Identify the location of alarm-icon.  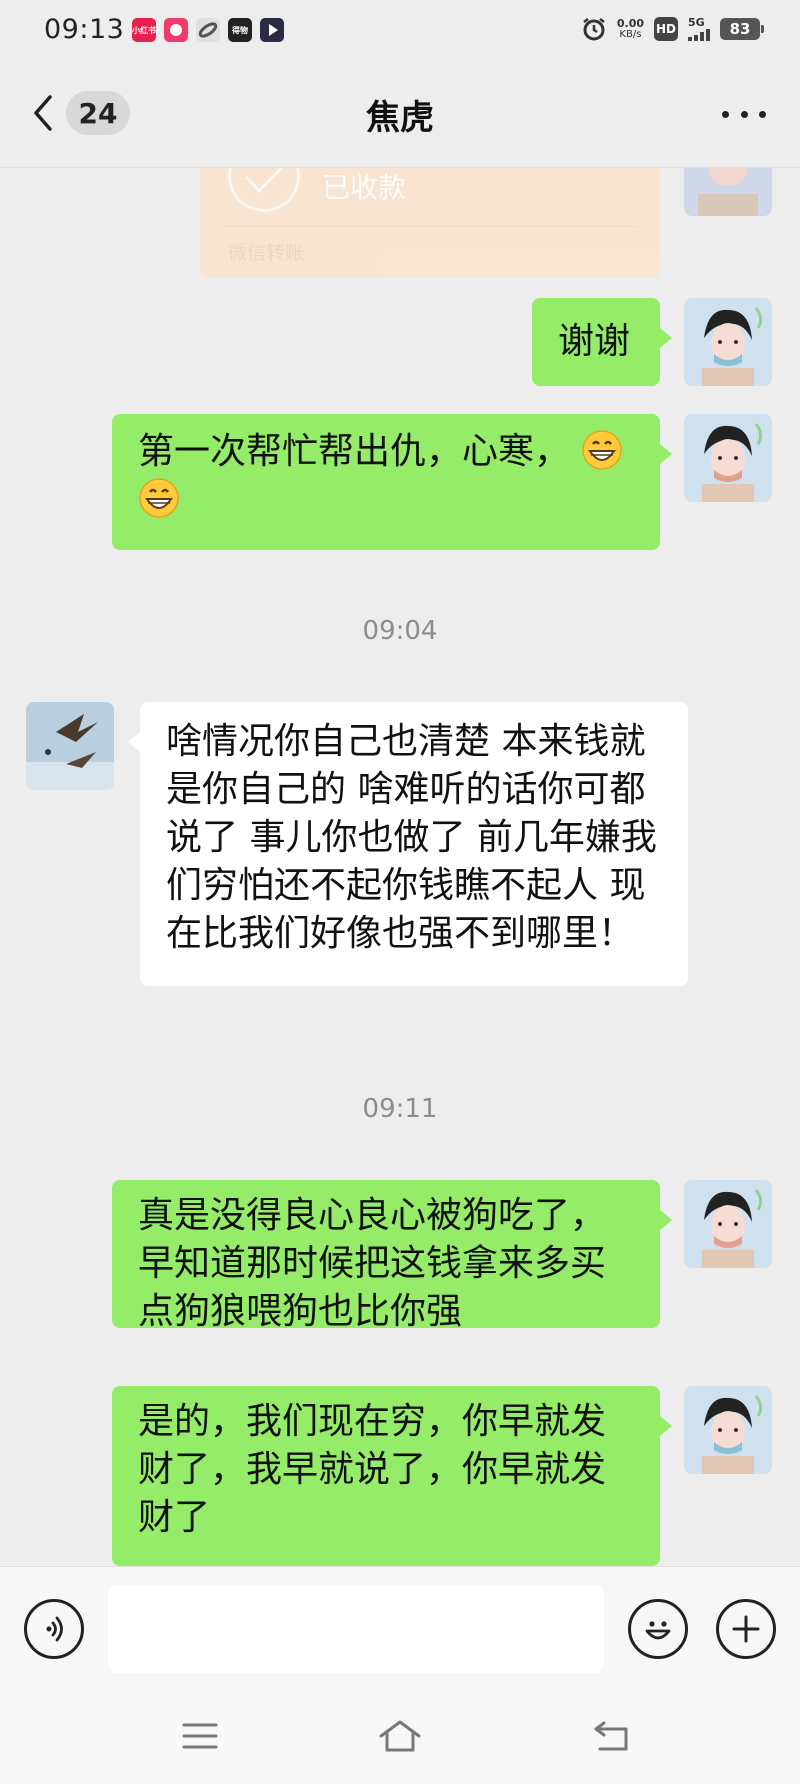
(594, 29).